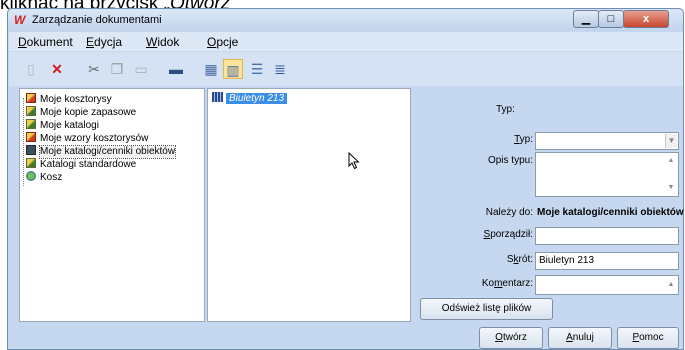  I want to click on sporzadzil-label-rest: porządził:, so click(511, 234).